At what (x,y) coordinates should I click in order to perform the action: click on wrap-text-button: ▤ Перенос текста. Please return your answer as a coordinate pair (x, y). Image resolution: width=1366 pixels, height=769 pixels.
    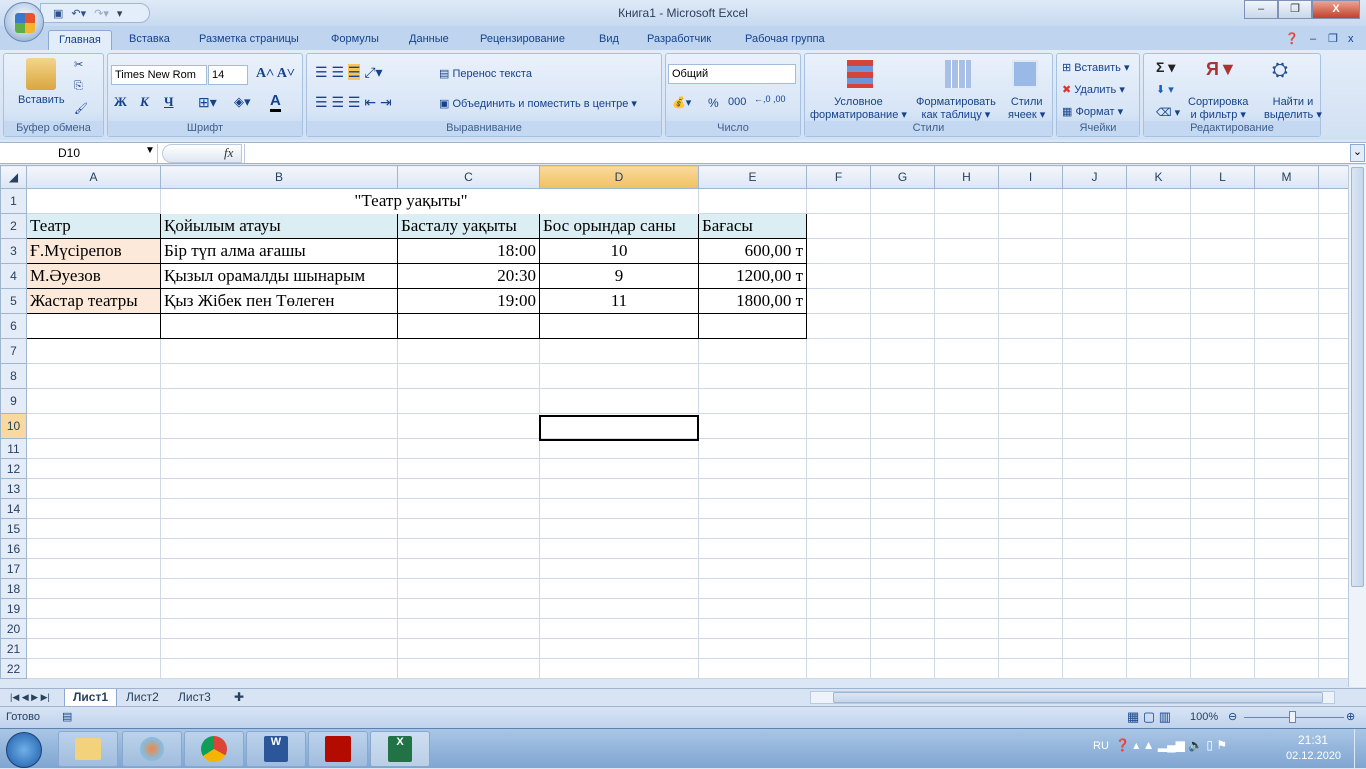
    Looking at the image, I should click on (485, 73).